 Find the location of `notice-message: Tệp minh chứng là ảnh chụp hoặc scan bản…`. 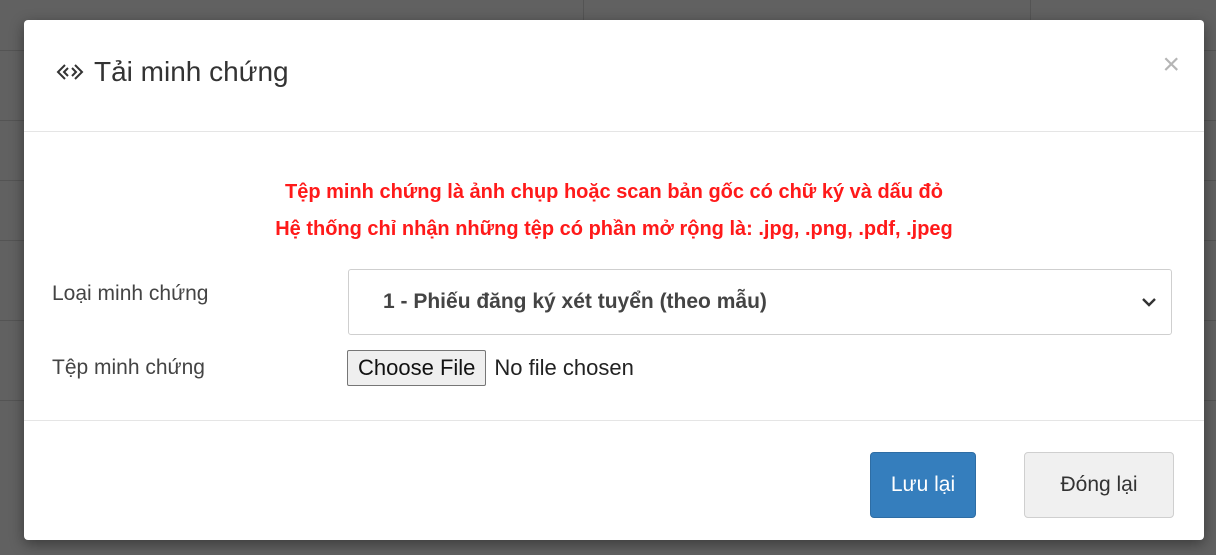

notice-message: Tệp minh chứng là ảnh chụp hoặc scan bản… is located at coordinates (614, 211).